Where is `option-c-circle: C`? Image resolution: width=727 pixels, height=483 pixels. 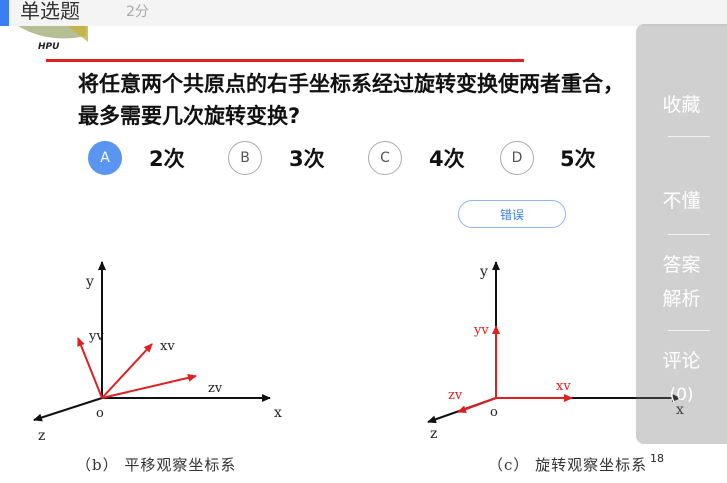 option-c-circle: C is located at coordinates (385, 158).